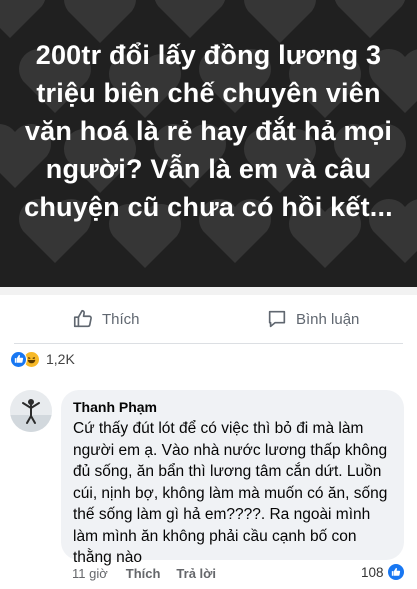 Image resolution: width=417 pixels, height=589 pixels. I want to click on comment-reply-button: Trả lời, so click(196, 573).